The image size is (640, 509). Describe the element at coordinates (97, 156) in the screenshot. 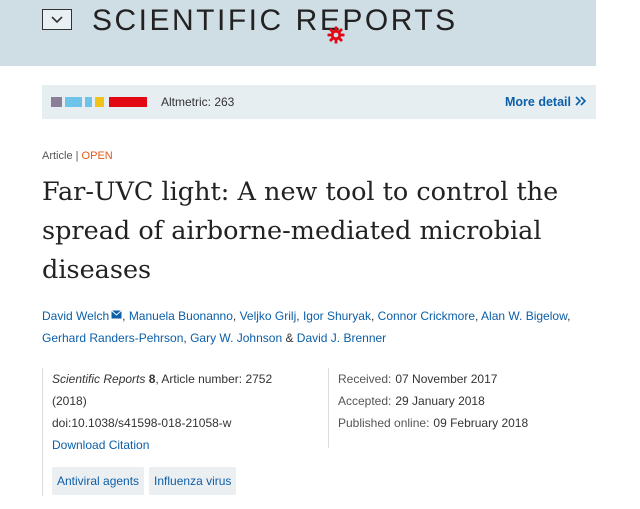

I see `open-access-badge: OPEN` at that location.